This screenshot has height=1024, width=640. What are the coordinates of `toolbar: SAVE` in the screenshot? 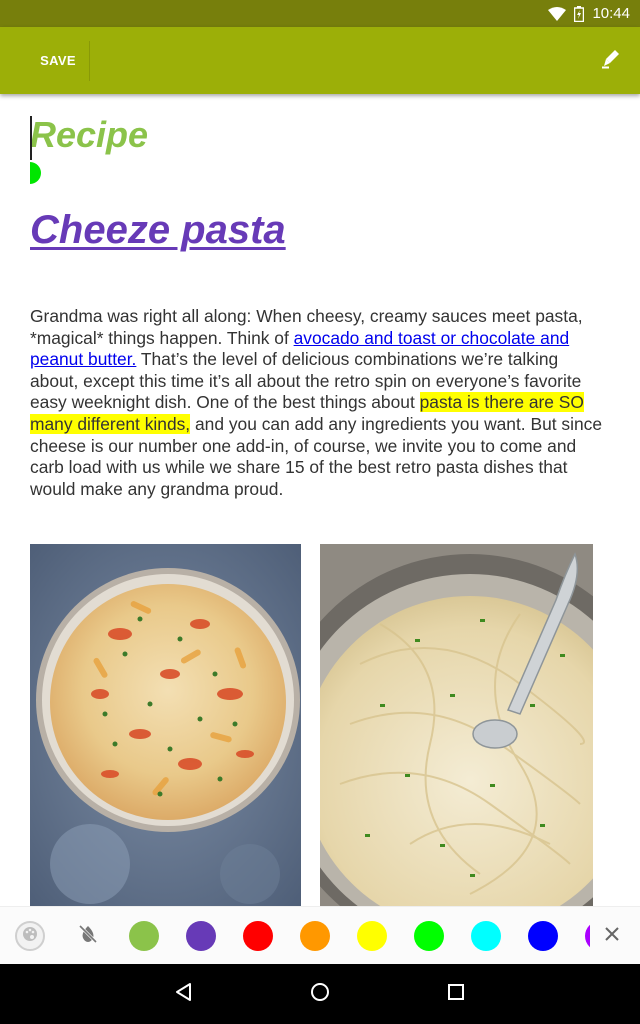 It's located at (320, 60).